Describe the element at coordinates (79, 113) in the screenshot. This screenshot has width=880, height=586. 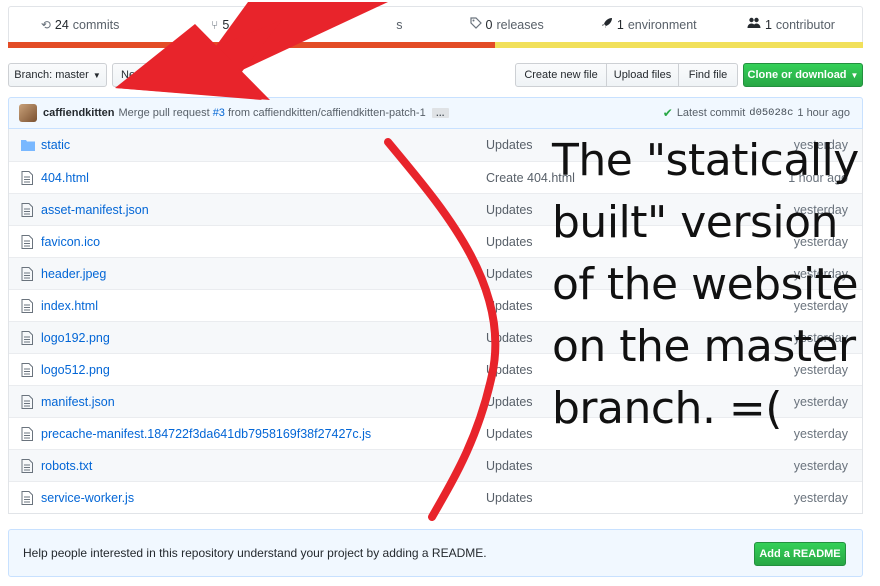
I see `commit-author: caffiendkitten` at that location.